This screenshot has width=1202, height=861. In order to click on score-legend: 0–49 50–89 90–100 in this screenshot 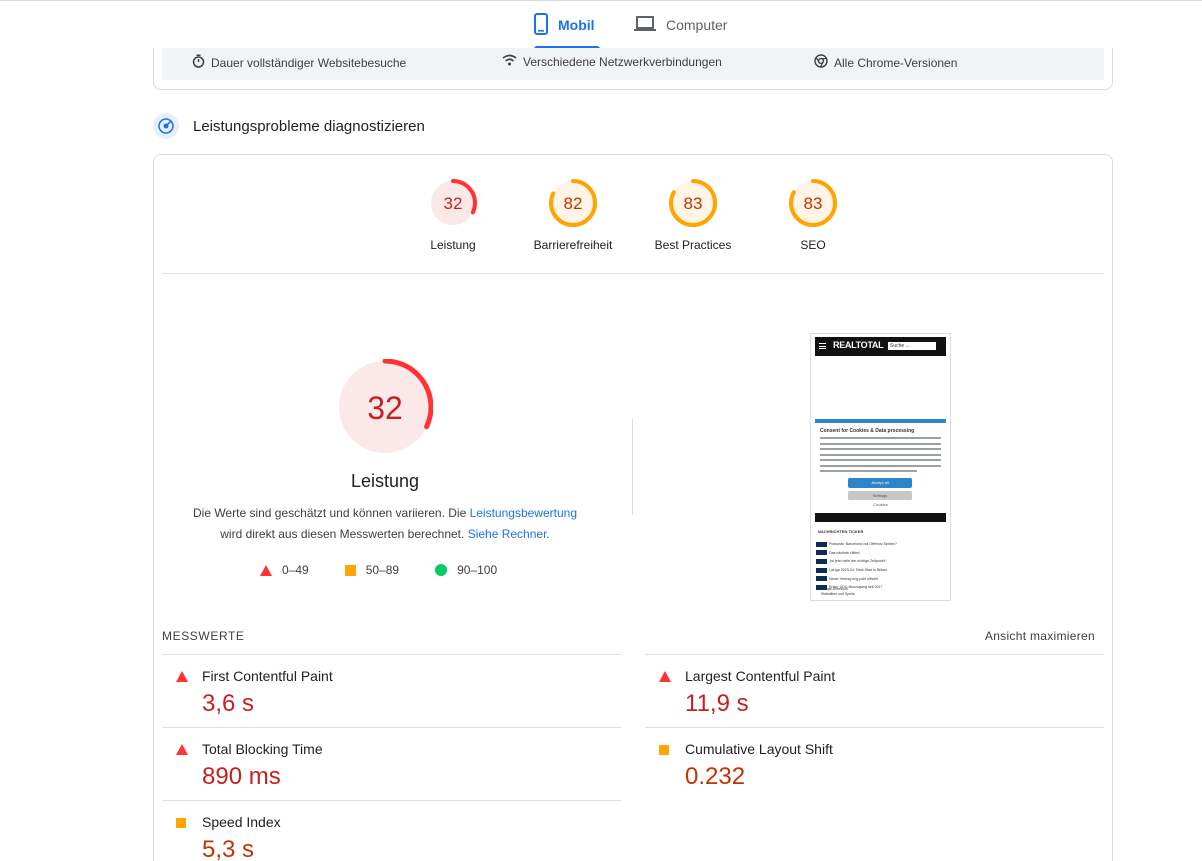, I will do `click(396, 570)`.